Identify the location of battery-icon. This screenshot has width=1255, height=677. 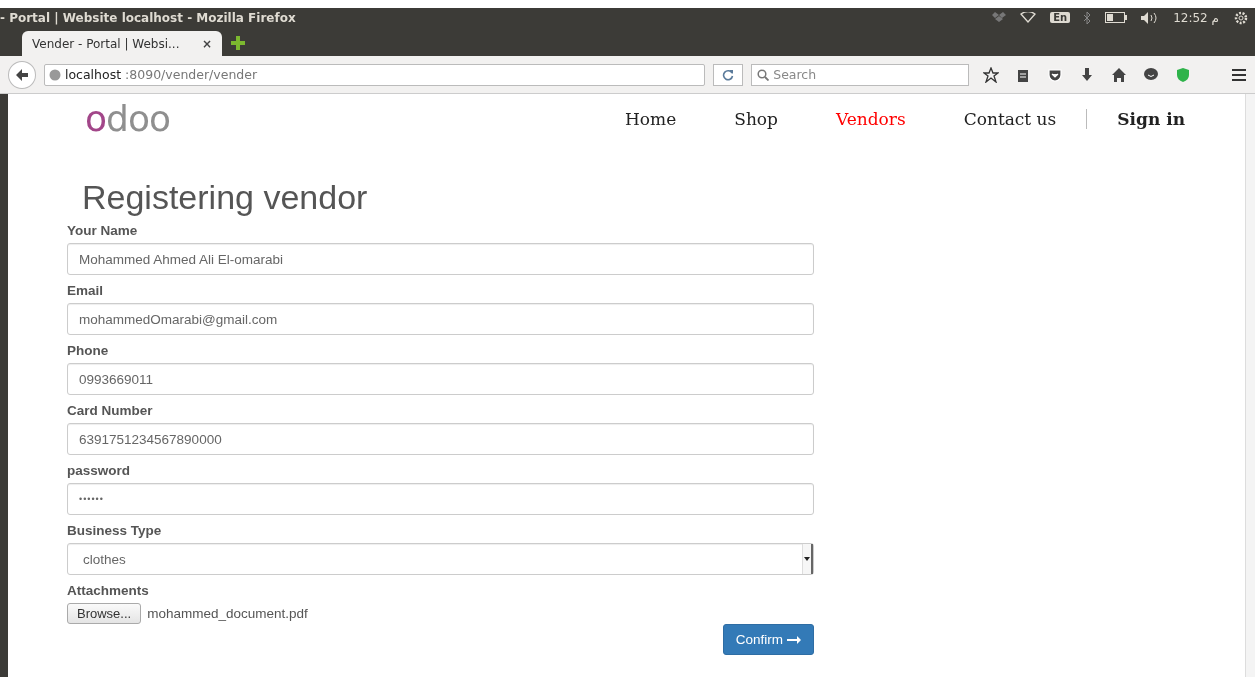
(1116, 17).